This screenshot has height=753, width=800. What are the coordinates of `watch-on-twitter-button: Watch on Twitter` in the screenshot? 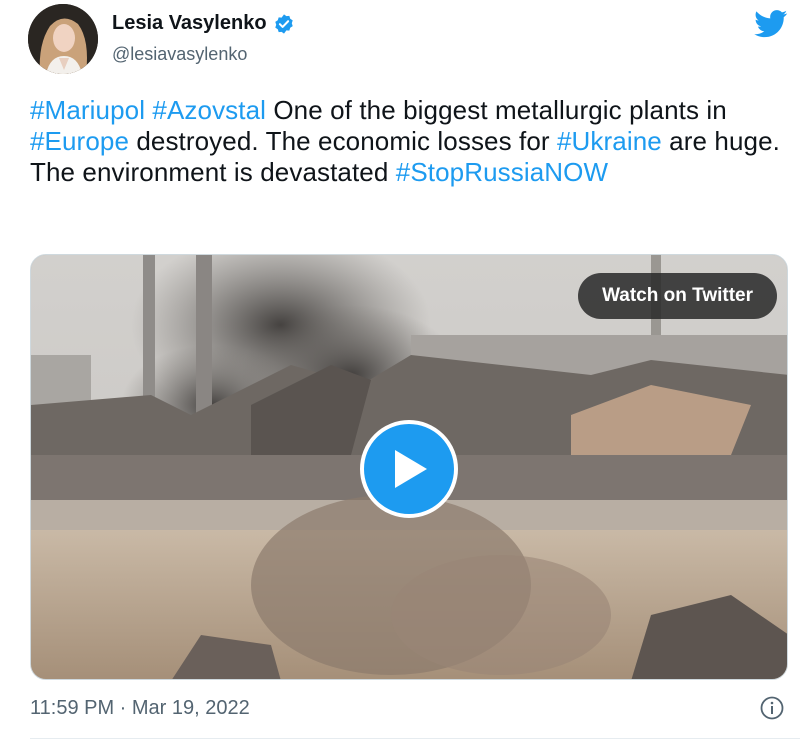 It's located at (677, 296).